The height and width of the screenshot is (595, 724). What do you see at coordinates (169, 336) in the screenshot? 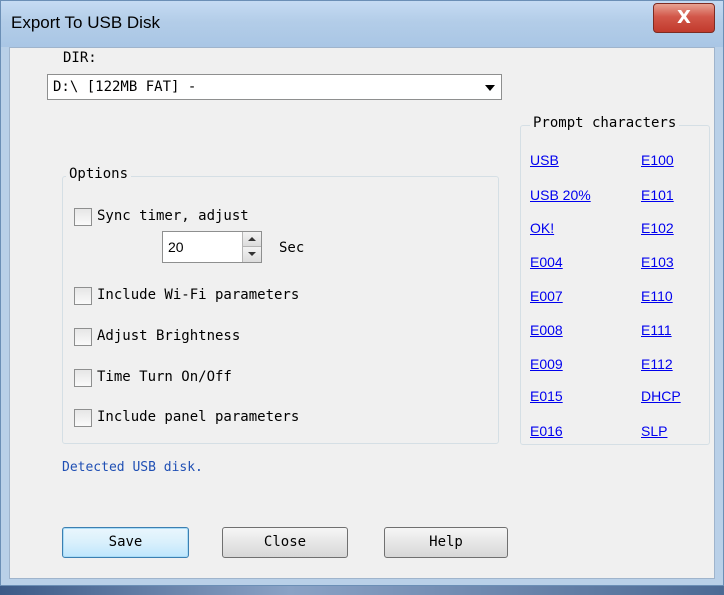
I see `adjust-brightness-label: Adjust Brightness` at bounding box center [169, 336].